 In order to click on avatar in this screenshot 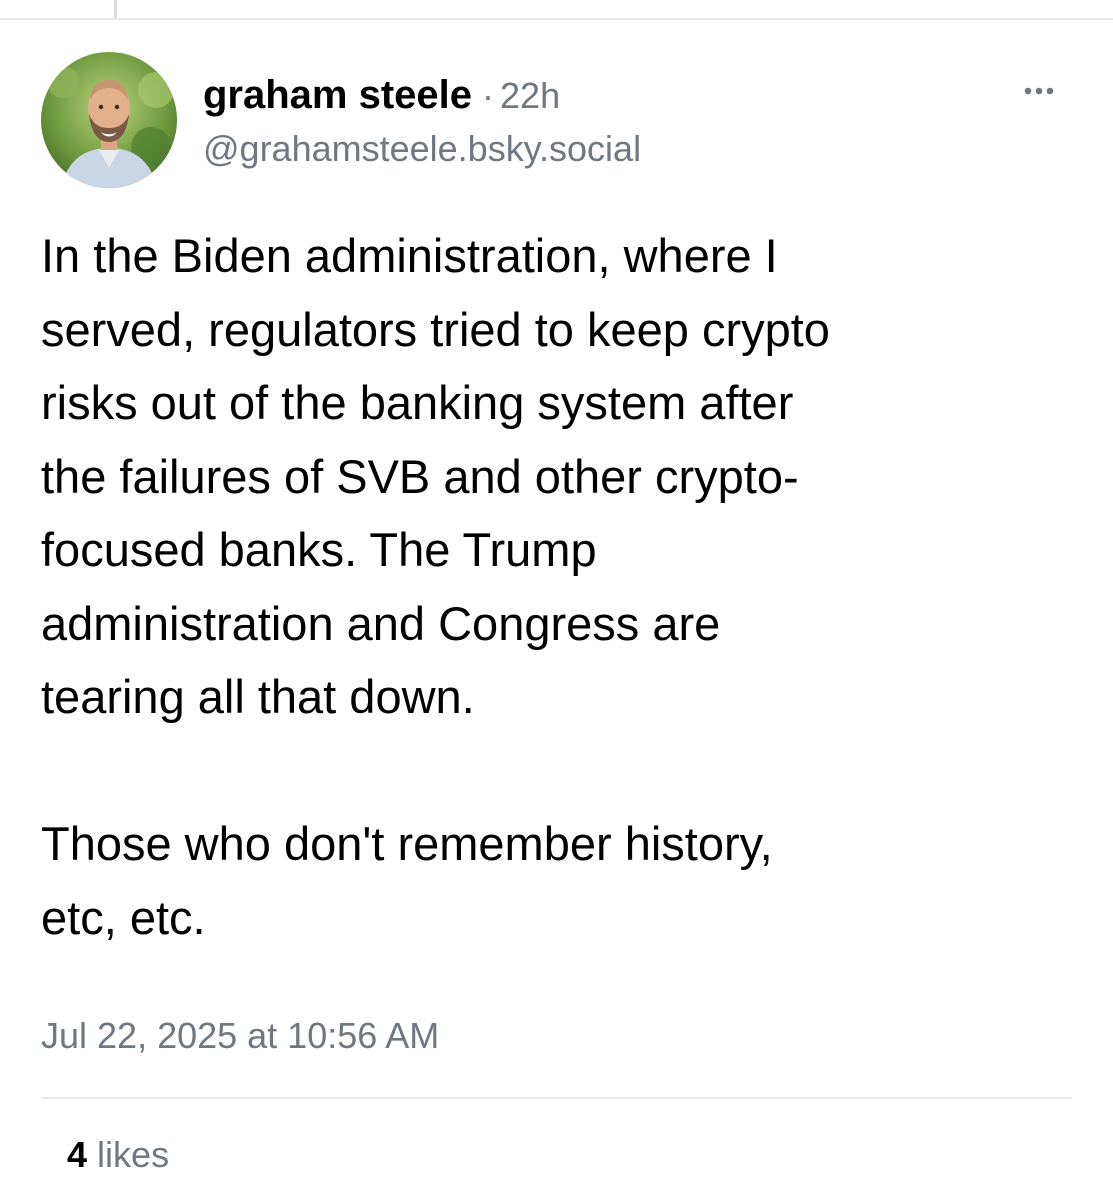, I will do `click(109, 120)`.